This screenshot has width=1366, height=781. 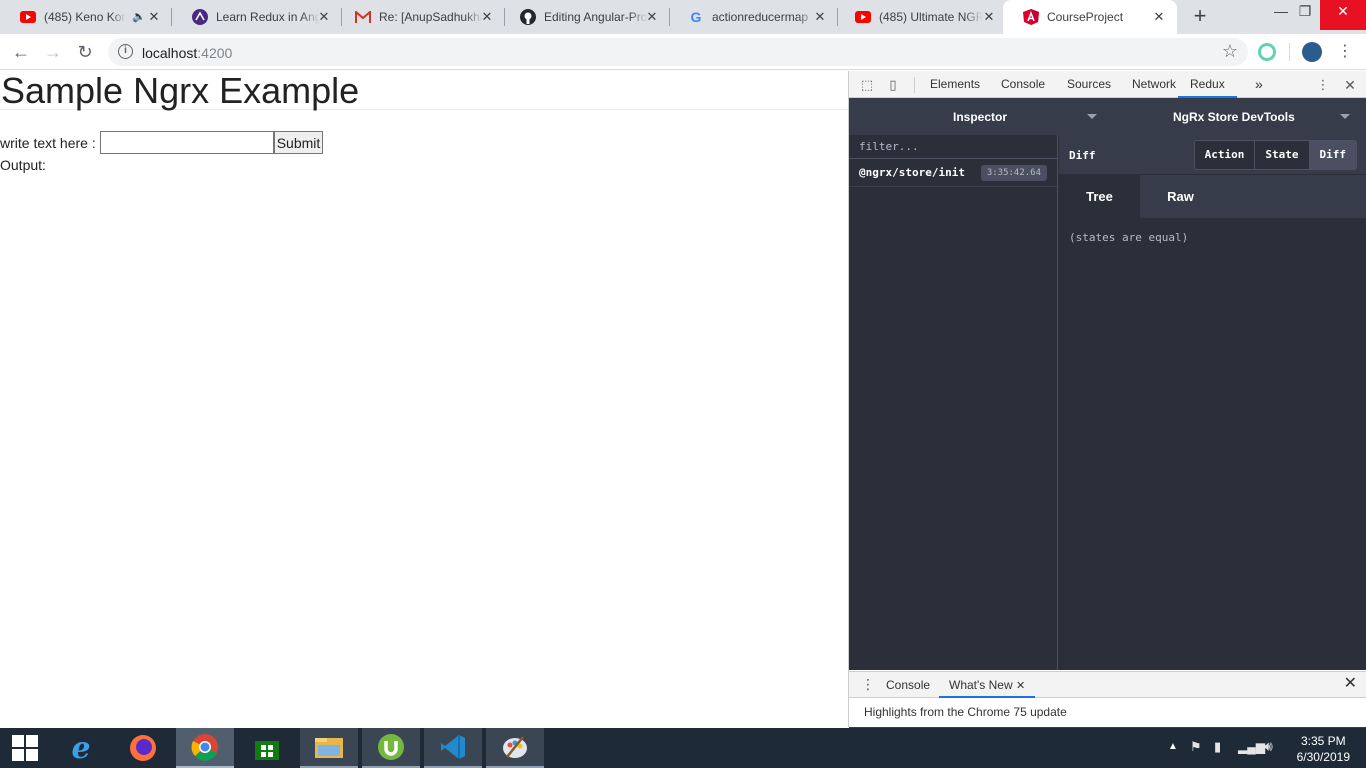 I want to click on browser-tab: (485) Ultimate NGR ✕, so click(x=921, y=17).